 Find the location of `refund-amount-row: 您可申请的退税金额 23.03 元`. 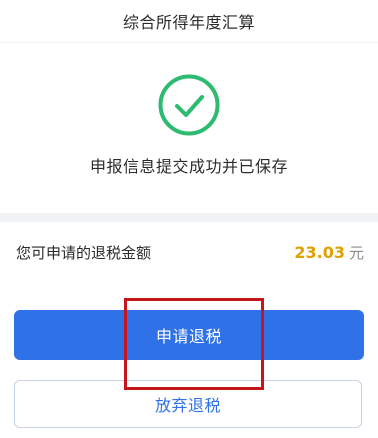

refund-amount-row: 您可申请的退税金额 23.03 元 is located at coordinates (189, 252).